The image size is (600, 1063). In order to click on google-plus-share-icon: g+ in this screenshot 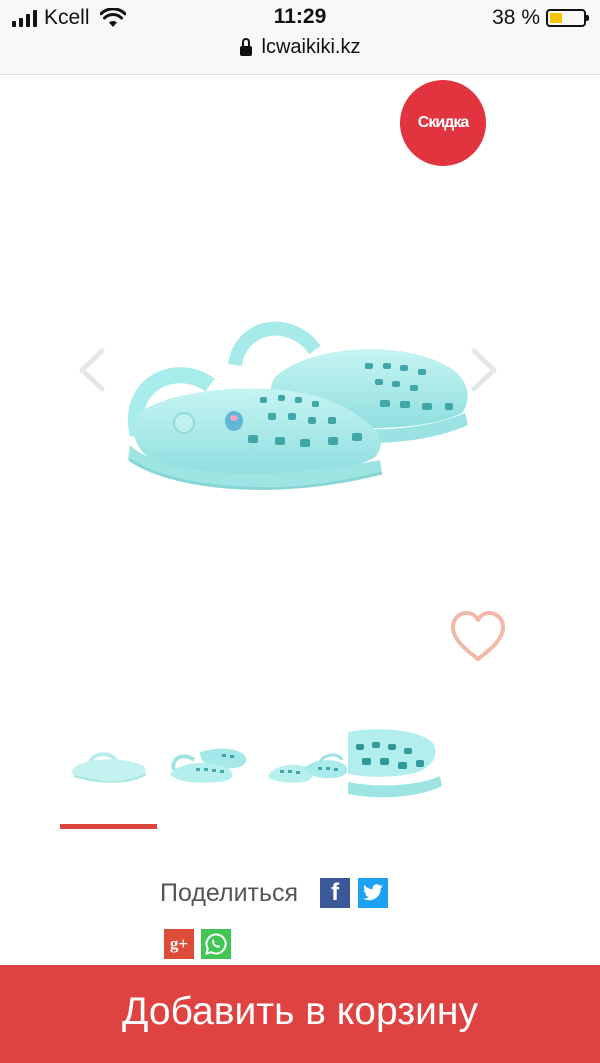, I will do `click(179, 944)`.